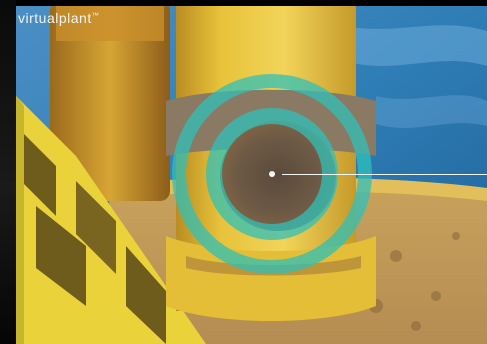 This screenshot has height=344, width=487. I want to click on leader-line, so click(384, 174).